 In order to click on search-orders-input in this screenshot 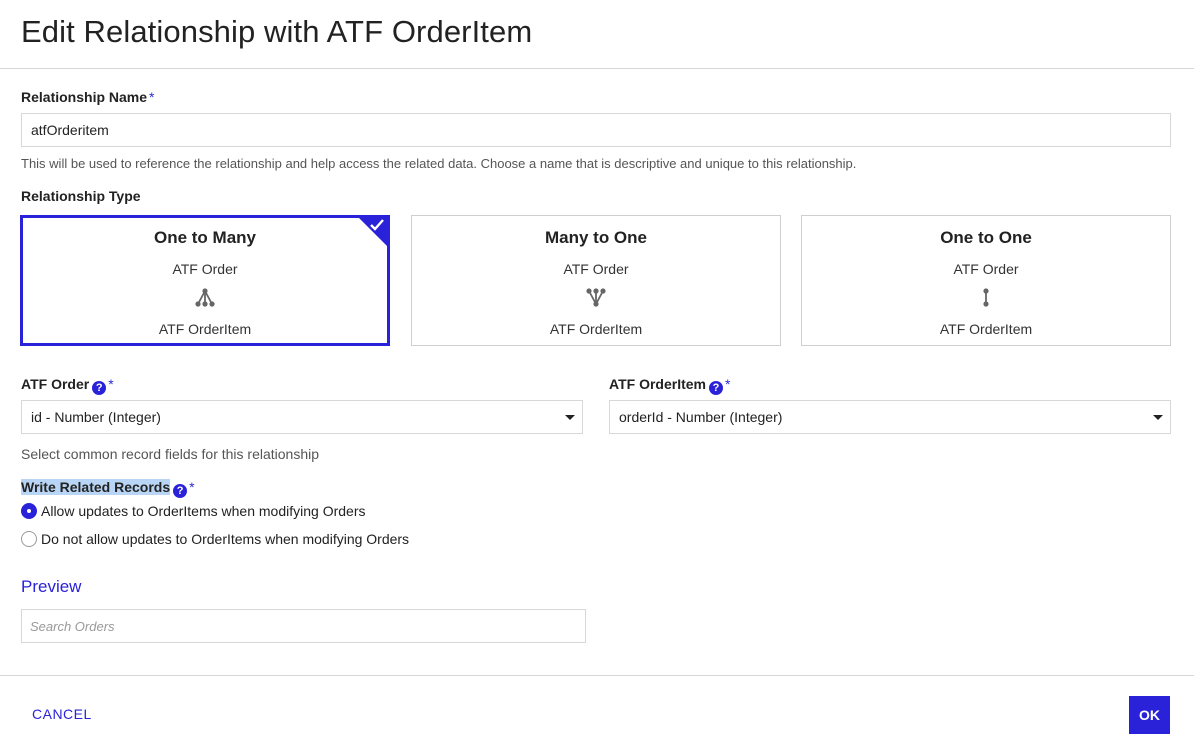, I will do `click(303, 626)`.